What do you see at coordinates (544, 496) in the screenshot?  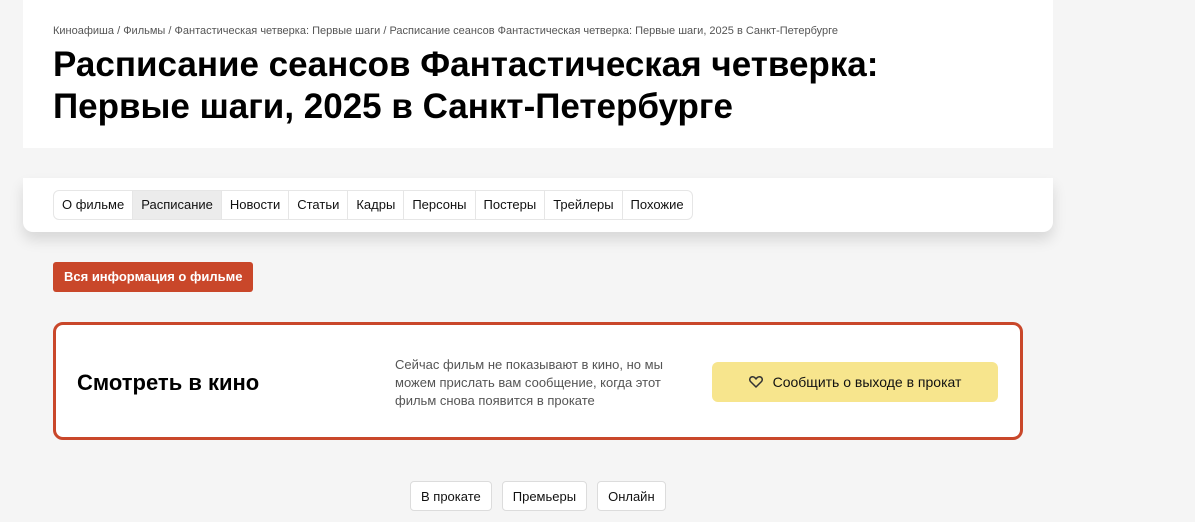 I see `filter-premieres-button: Премьеры` at bounding box center [544, 496].